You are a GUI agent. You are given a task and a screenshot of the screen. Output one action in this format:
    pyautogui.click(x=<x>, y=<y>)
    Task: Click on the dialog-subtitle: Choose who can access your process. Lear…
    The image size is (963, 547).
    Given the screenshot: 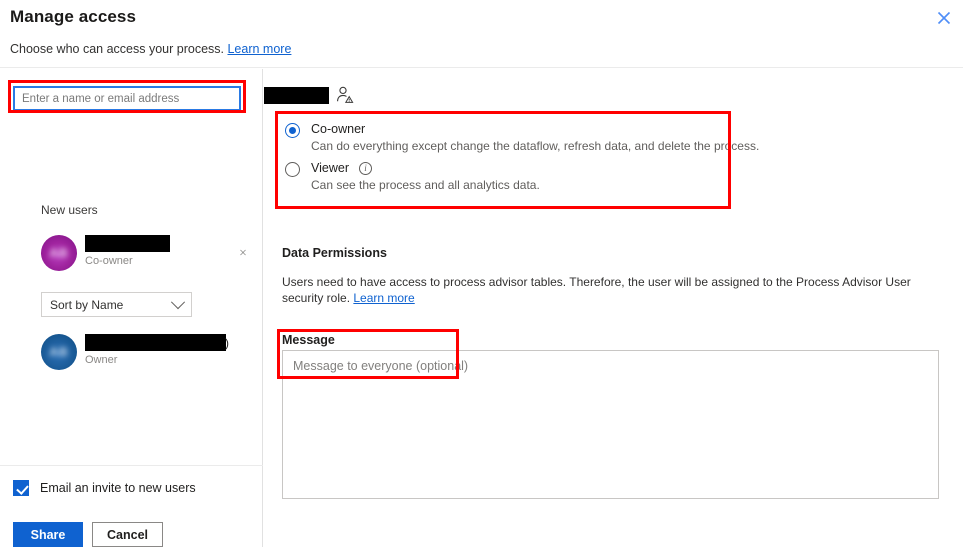 What is the action you would take?
    pyautogui.click(x=150, y=49)
    